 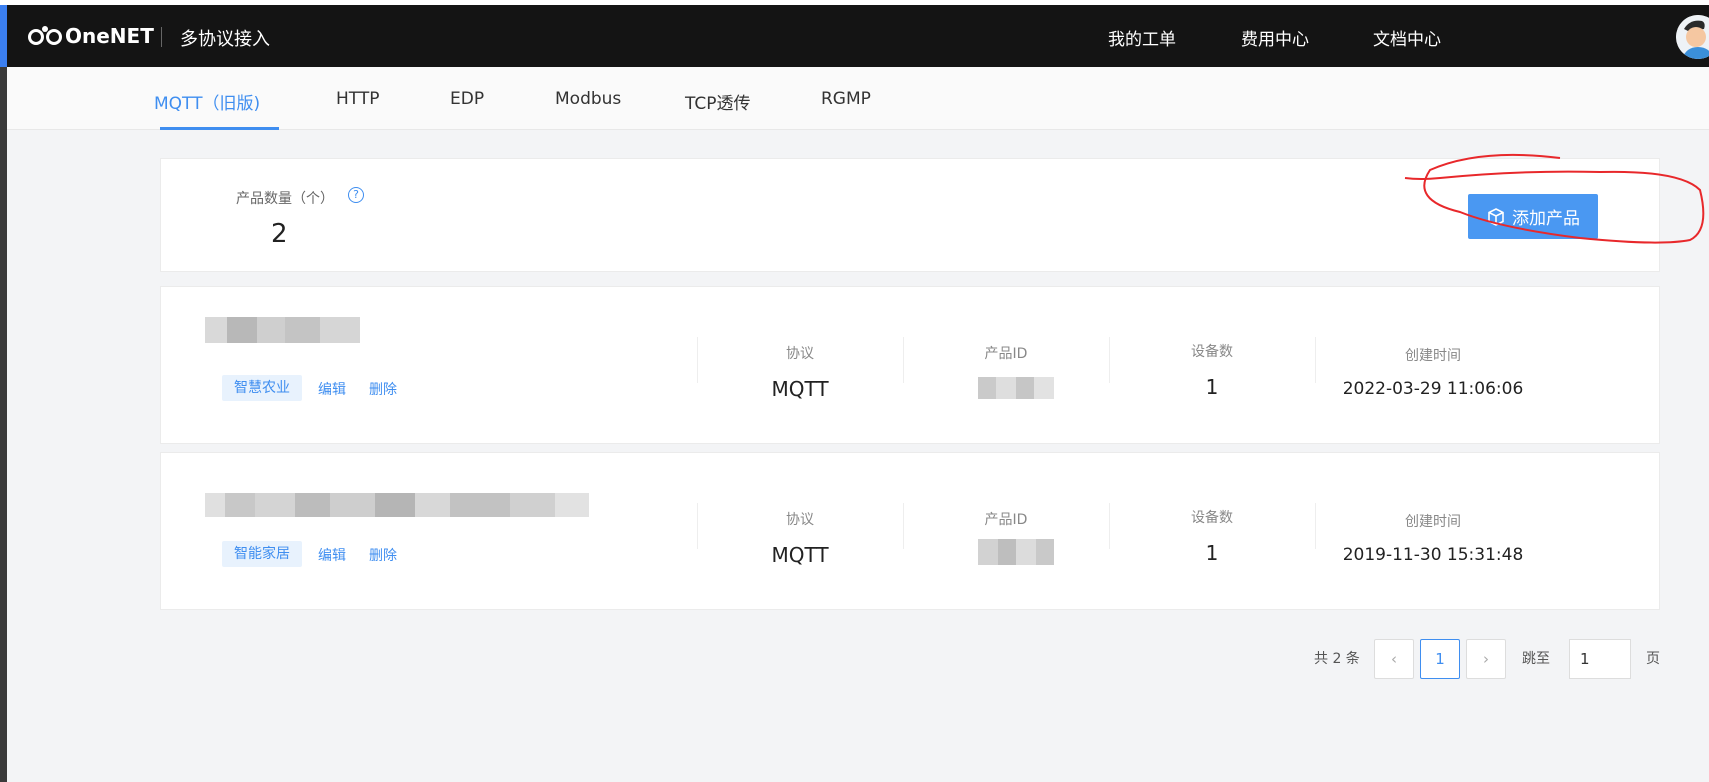 What do you see at coordinates (1496, 216) in the screenshot?
I see `cube-icon` at bounding box center [1496, 216].